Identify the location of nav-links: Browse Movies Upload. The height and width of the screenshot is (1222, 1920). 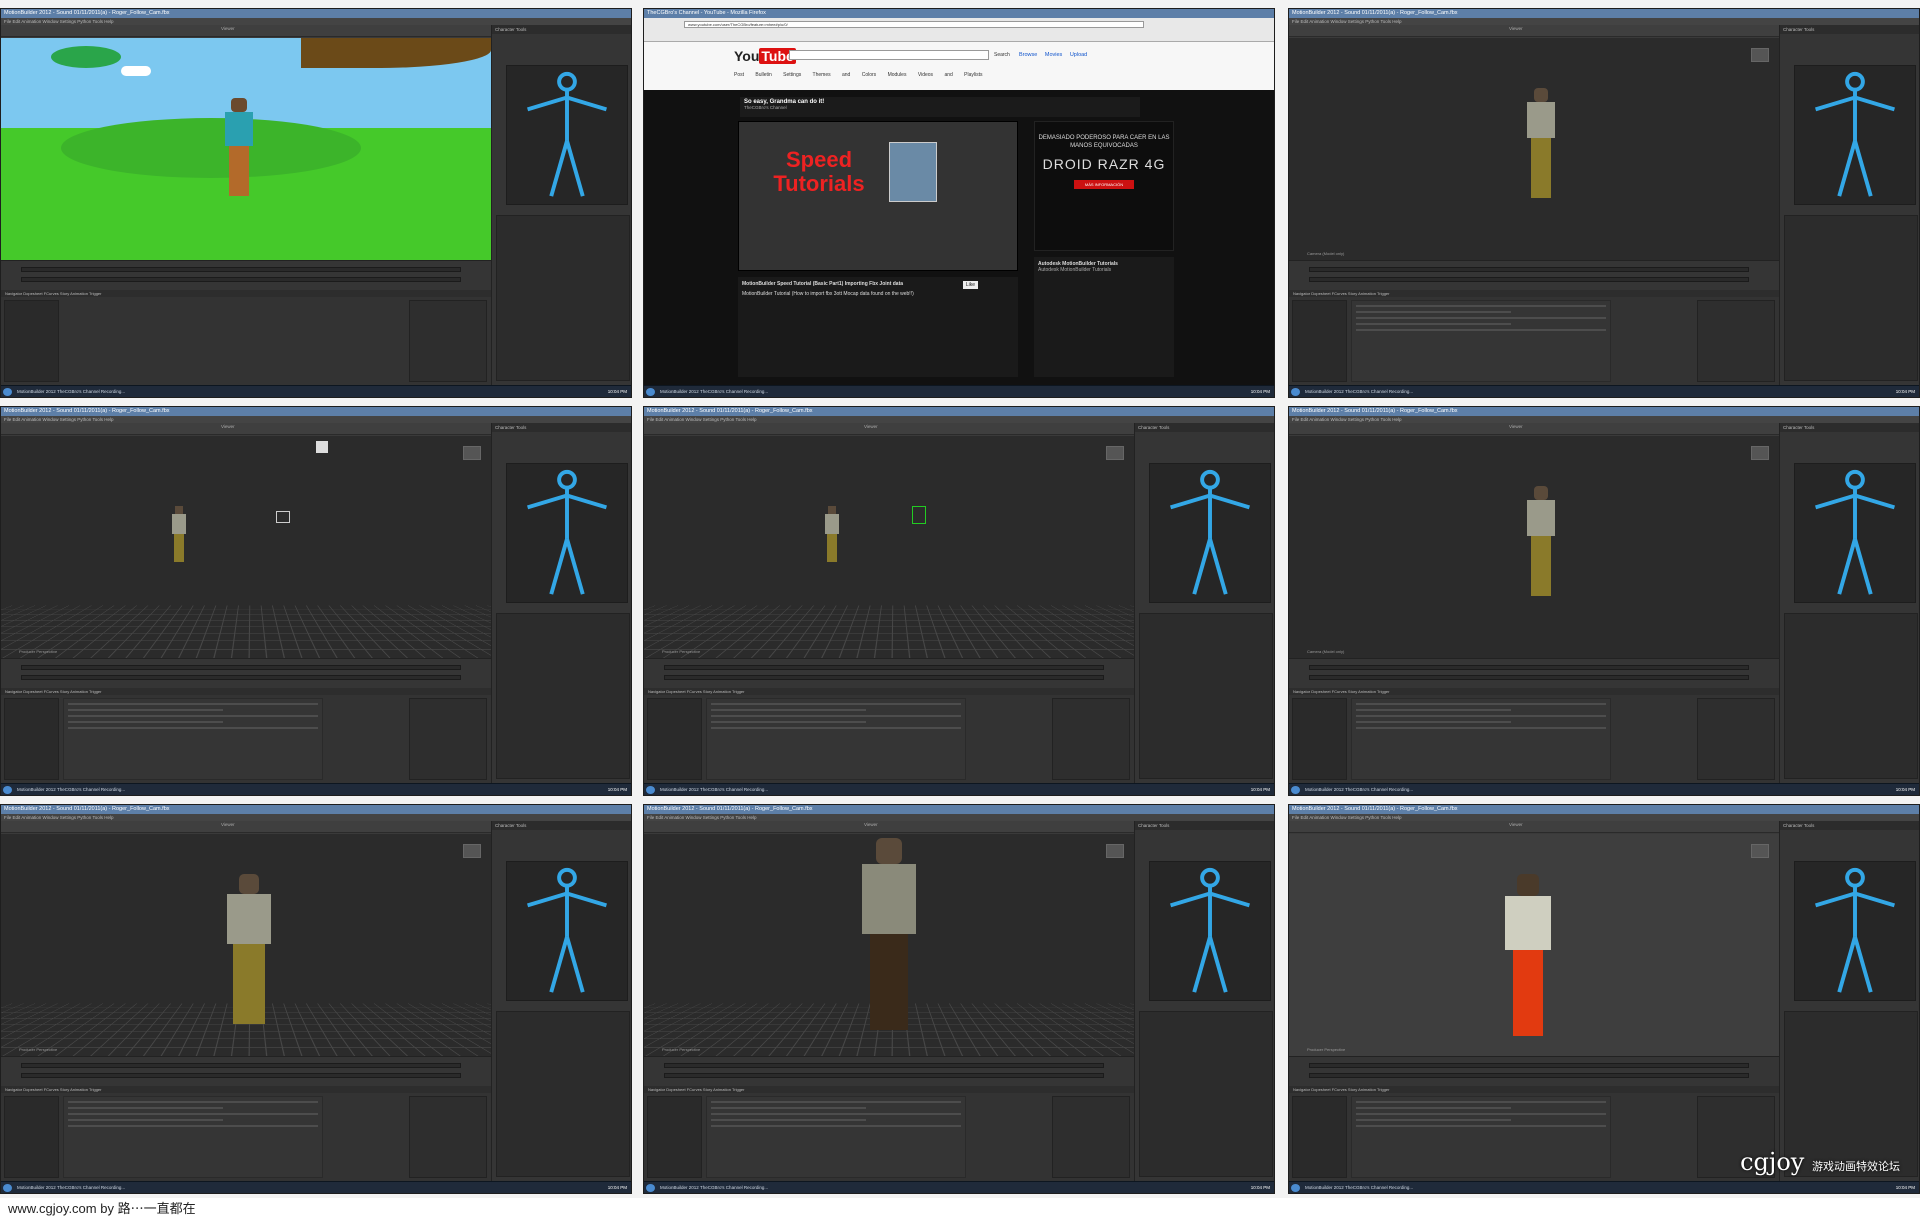
(1053, 55).